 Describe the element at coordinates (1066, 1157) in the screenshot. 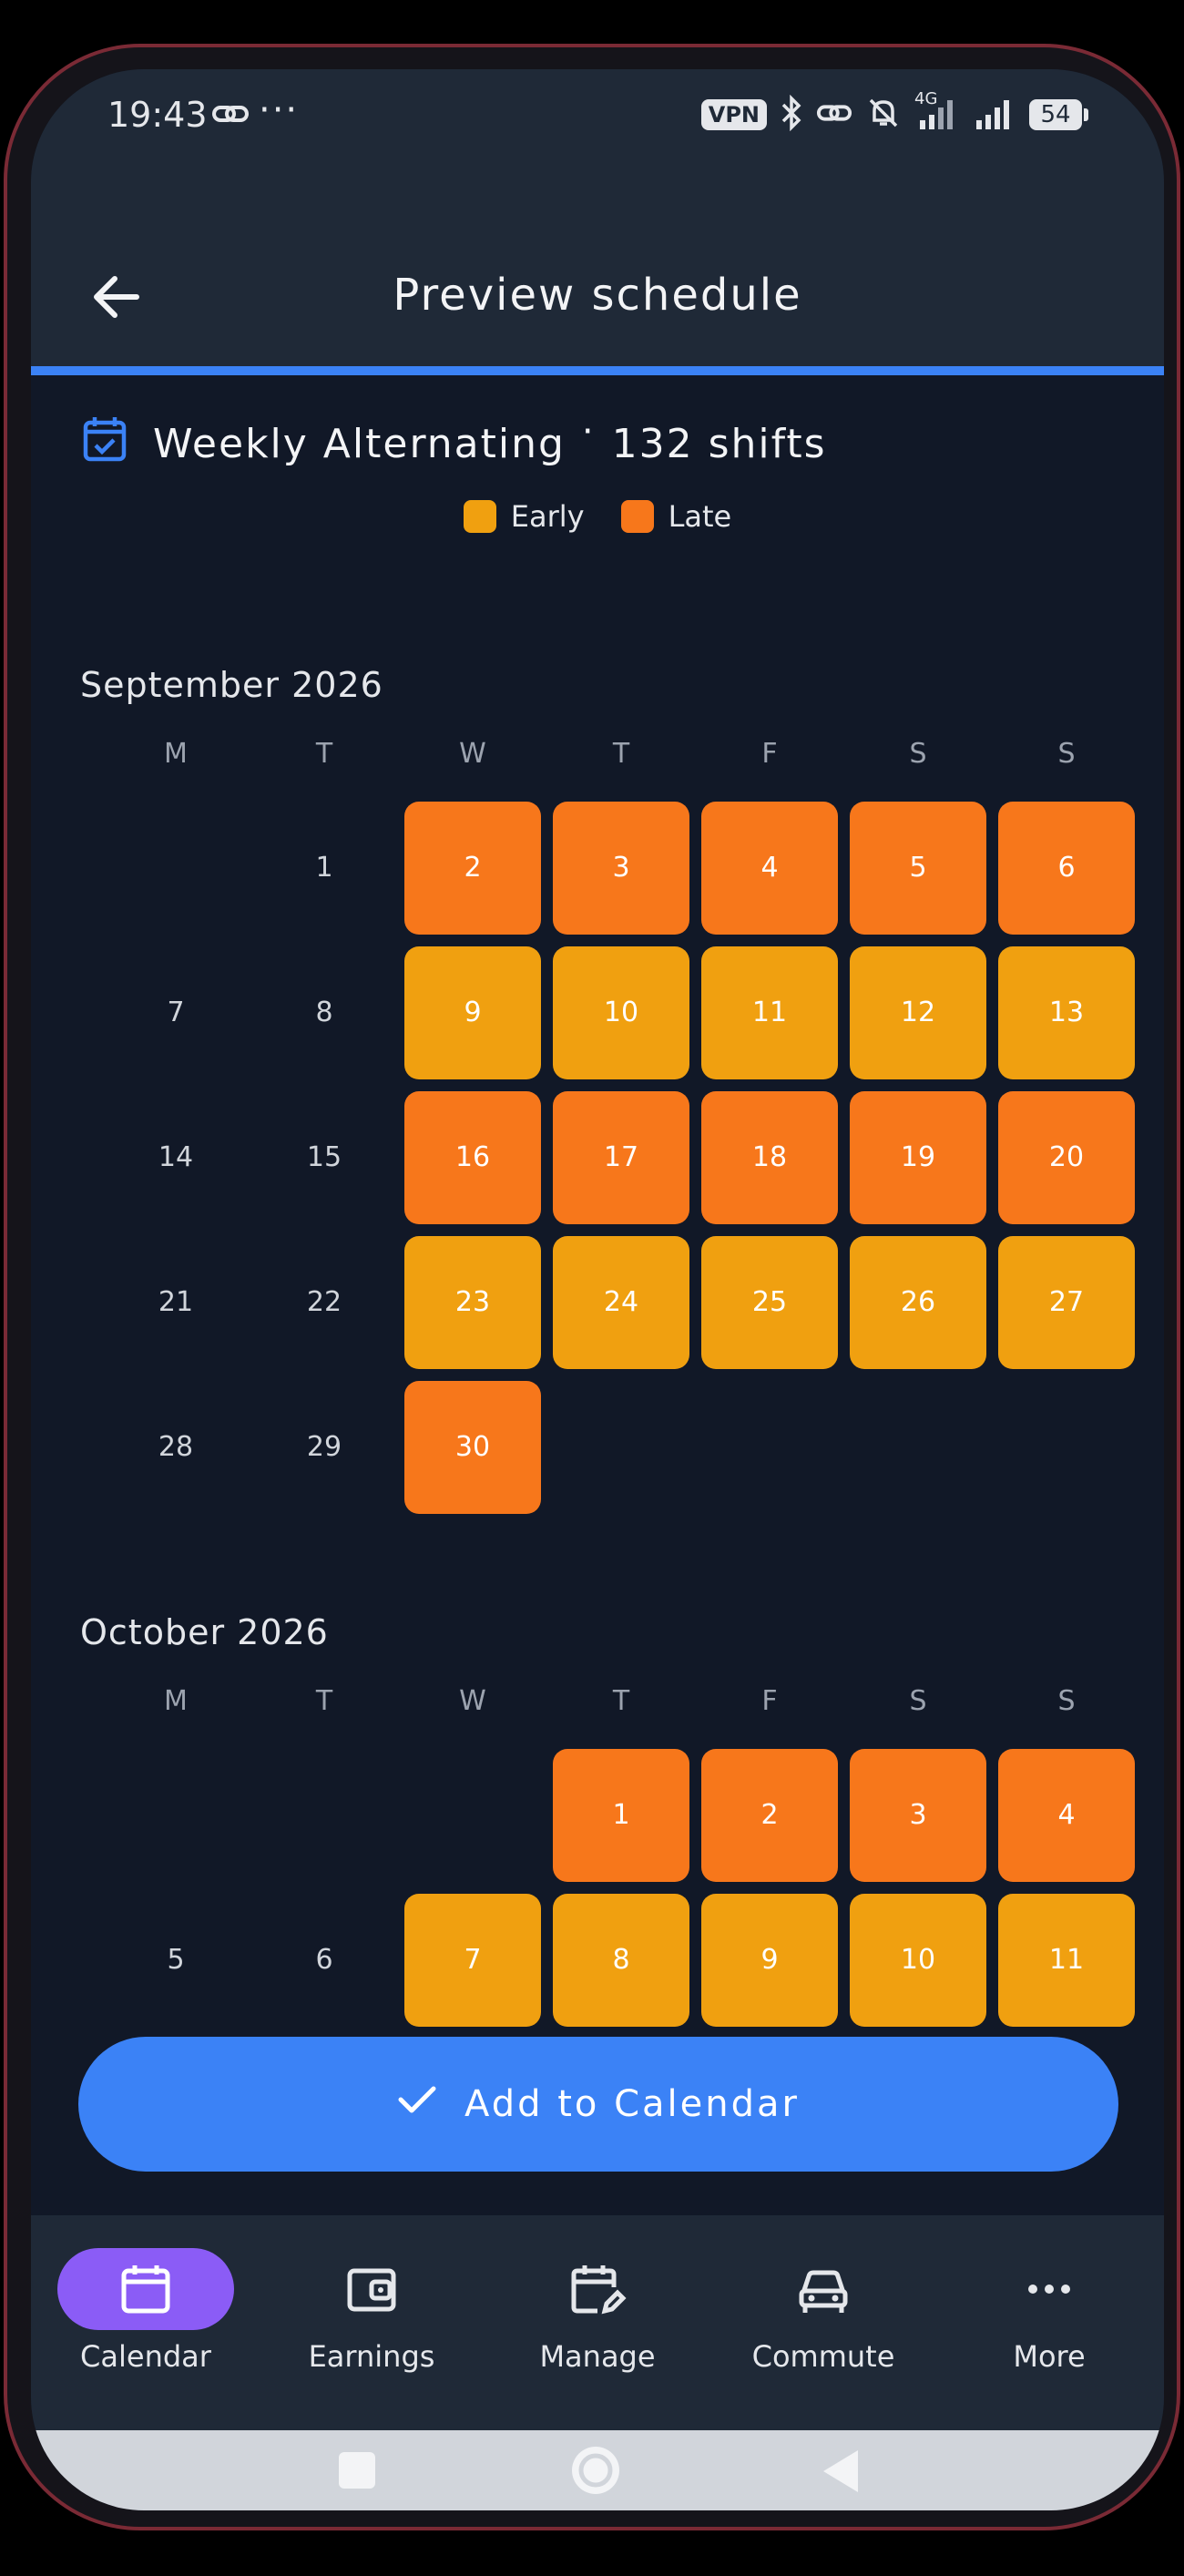

I see `shift-day-late: 20` at that location.